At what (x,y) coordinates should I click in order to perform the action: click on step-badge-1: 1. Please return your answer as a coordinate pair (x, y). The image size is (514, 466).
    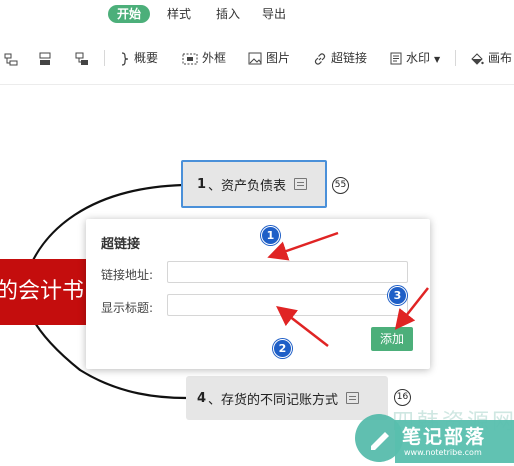
    Looking at the image, I should click on (270, 235).